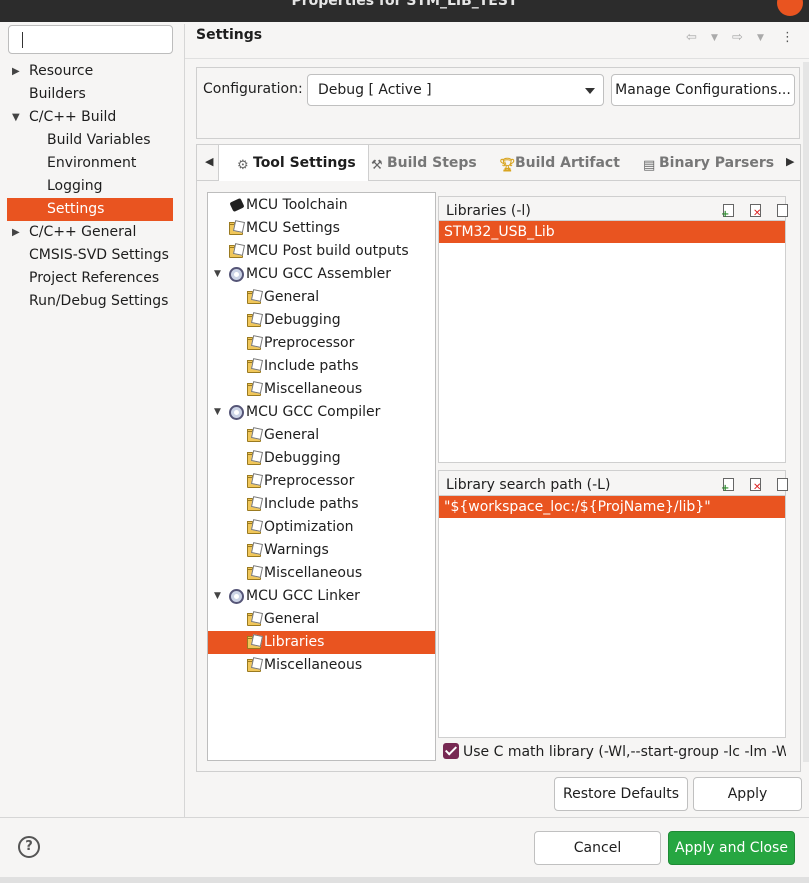 This screenshot has height=883, width=809. What do you see at coordinates (75, 186) in the screenshot?
I see `nav-item-label: Logging` at bounding box center [75, 186].